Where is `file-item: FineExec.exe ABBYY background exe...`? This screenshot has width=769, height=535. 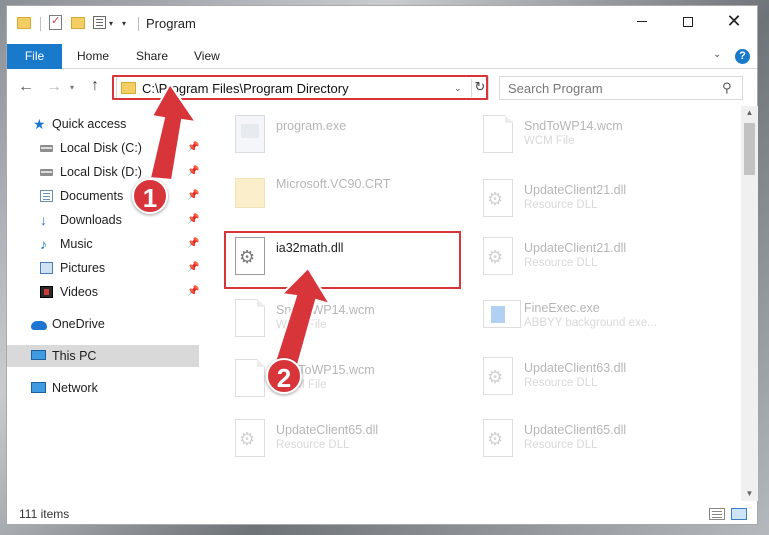
file-item: FineExec.exe ABBYY background exe... is located at coordinates (597, 318).